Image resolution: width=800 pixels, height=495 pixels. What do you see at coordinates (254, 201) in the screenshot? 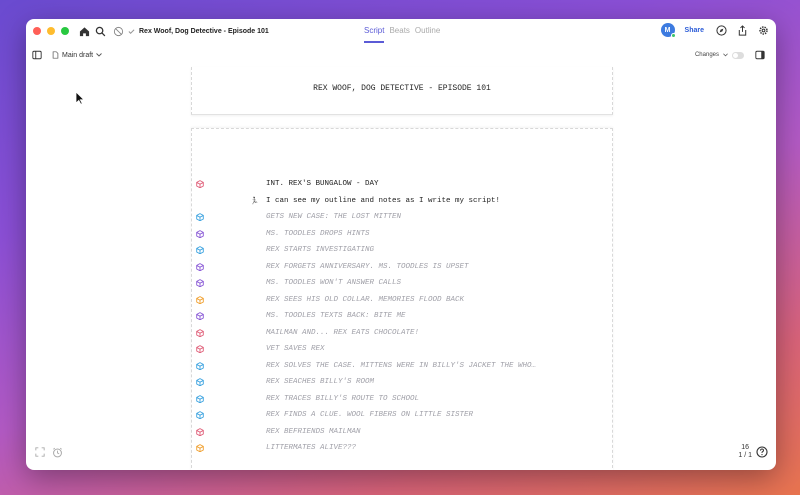
I see `runner-icon: 🏃` at bounding box center [254, 201].